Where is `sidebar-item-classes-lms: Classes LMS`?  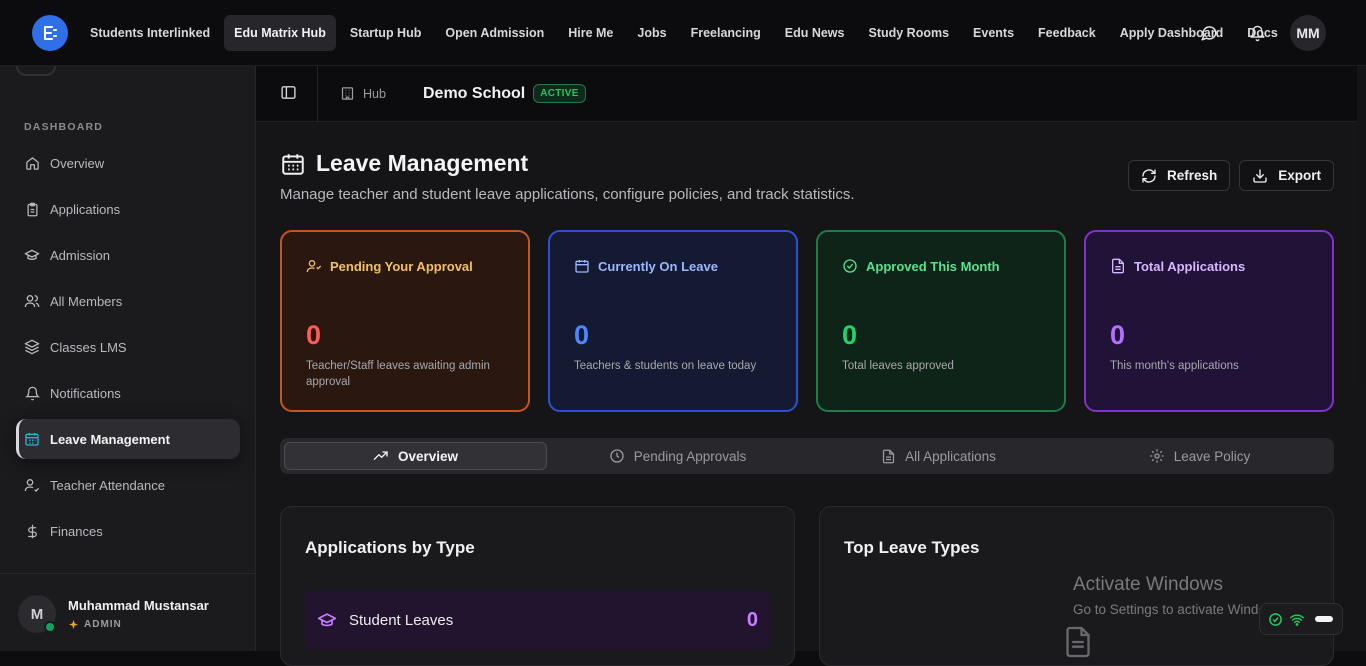 sidebar-item-classes-lms: Classes LMS is located at coordinates (128, 347).